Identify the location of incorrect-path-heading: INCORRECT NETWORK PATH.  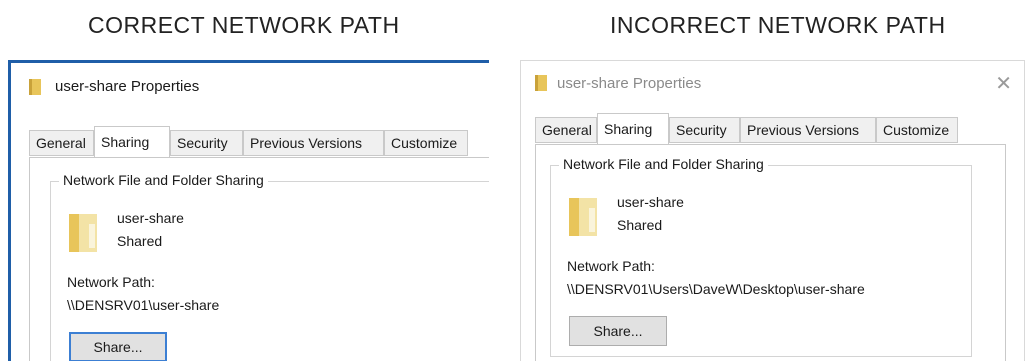
(778, 25).